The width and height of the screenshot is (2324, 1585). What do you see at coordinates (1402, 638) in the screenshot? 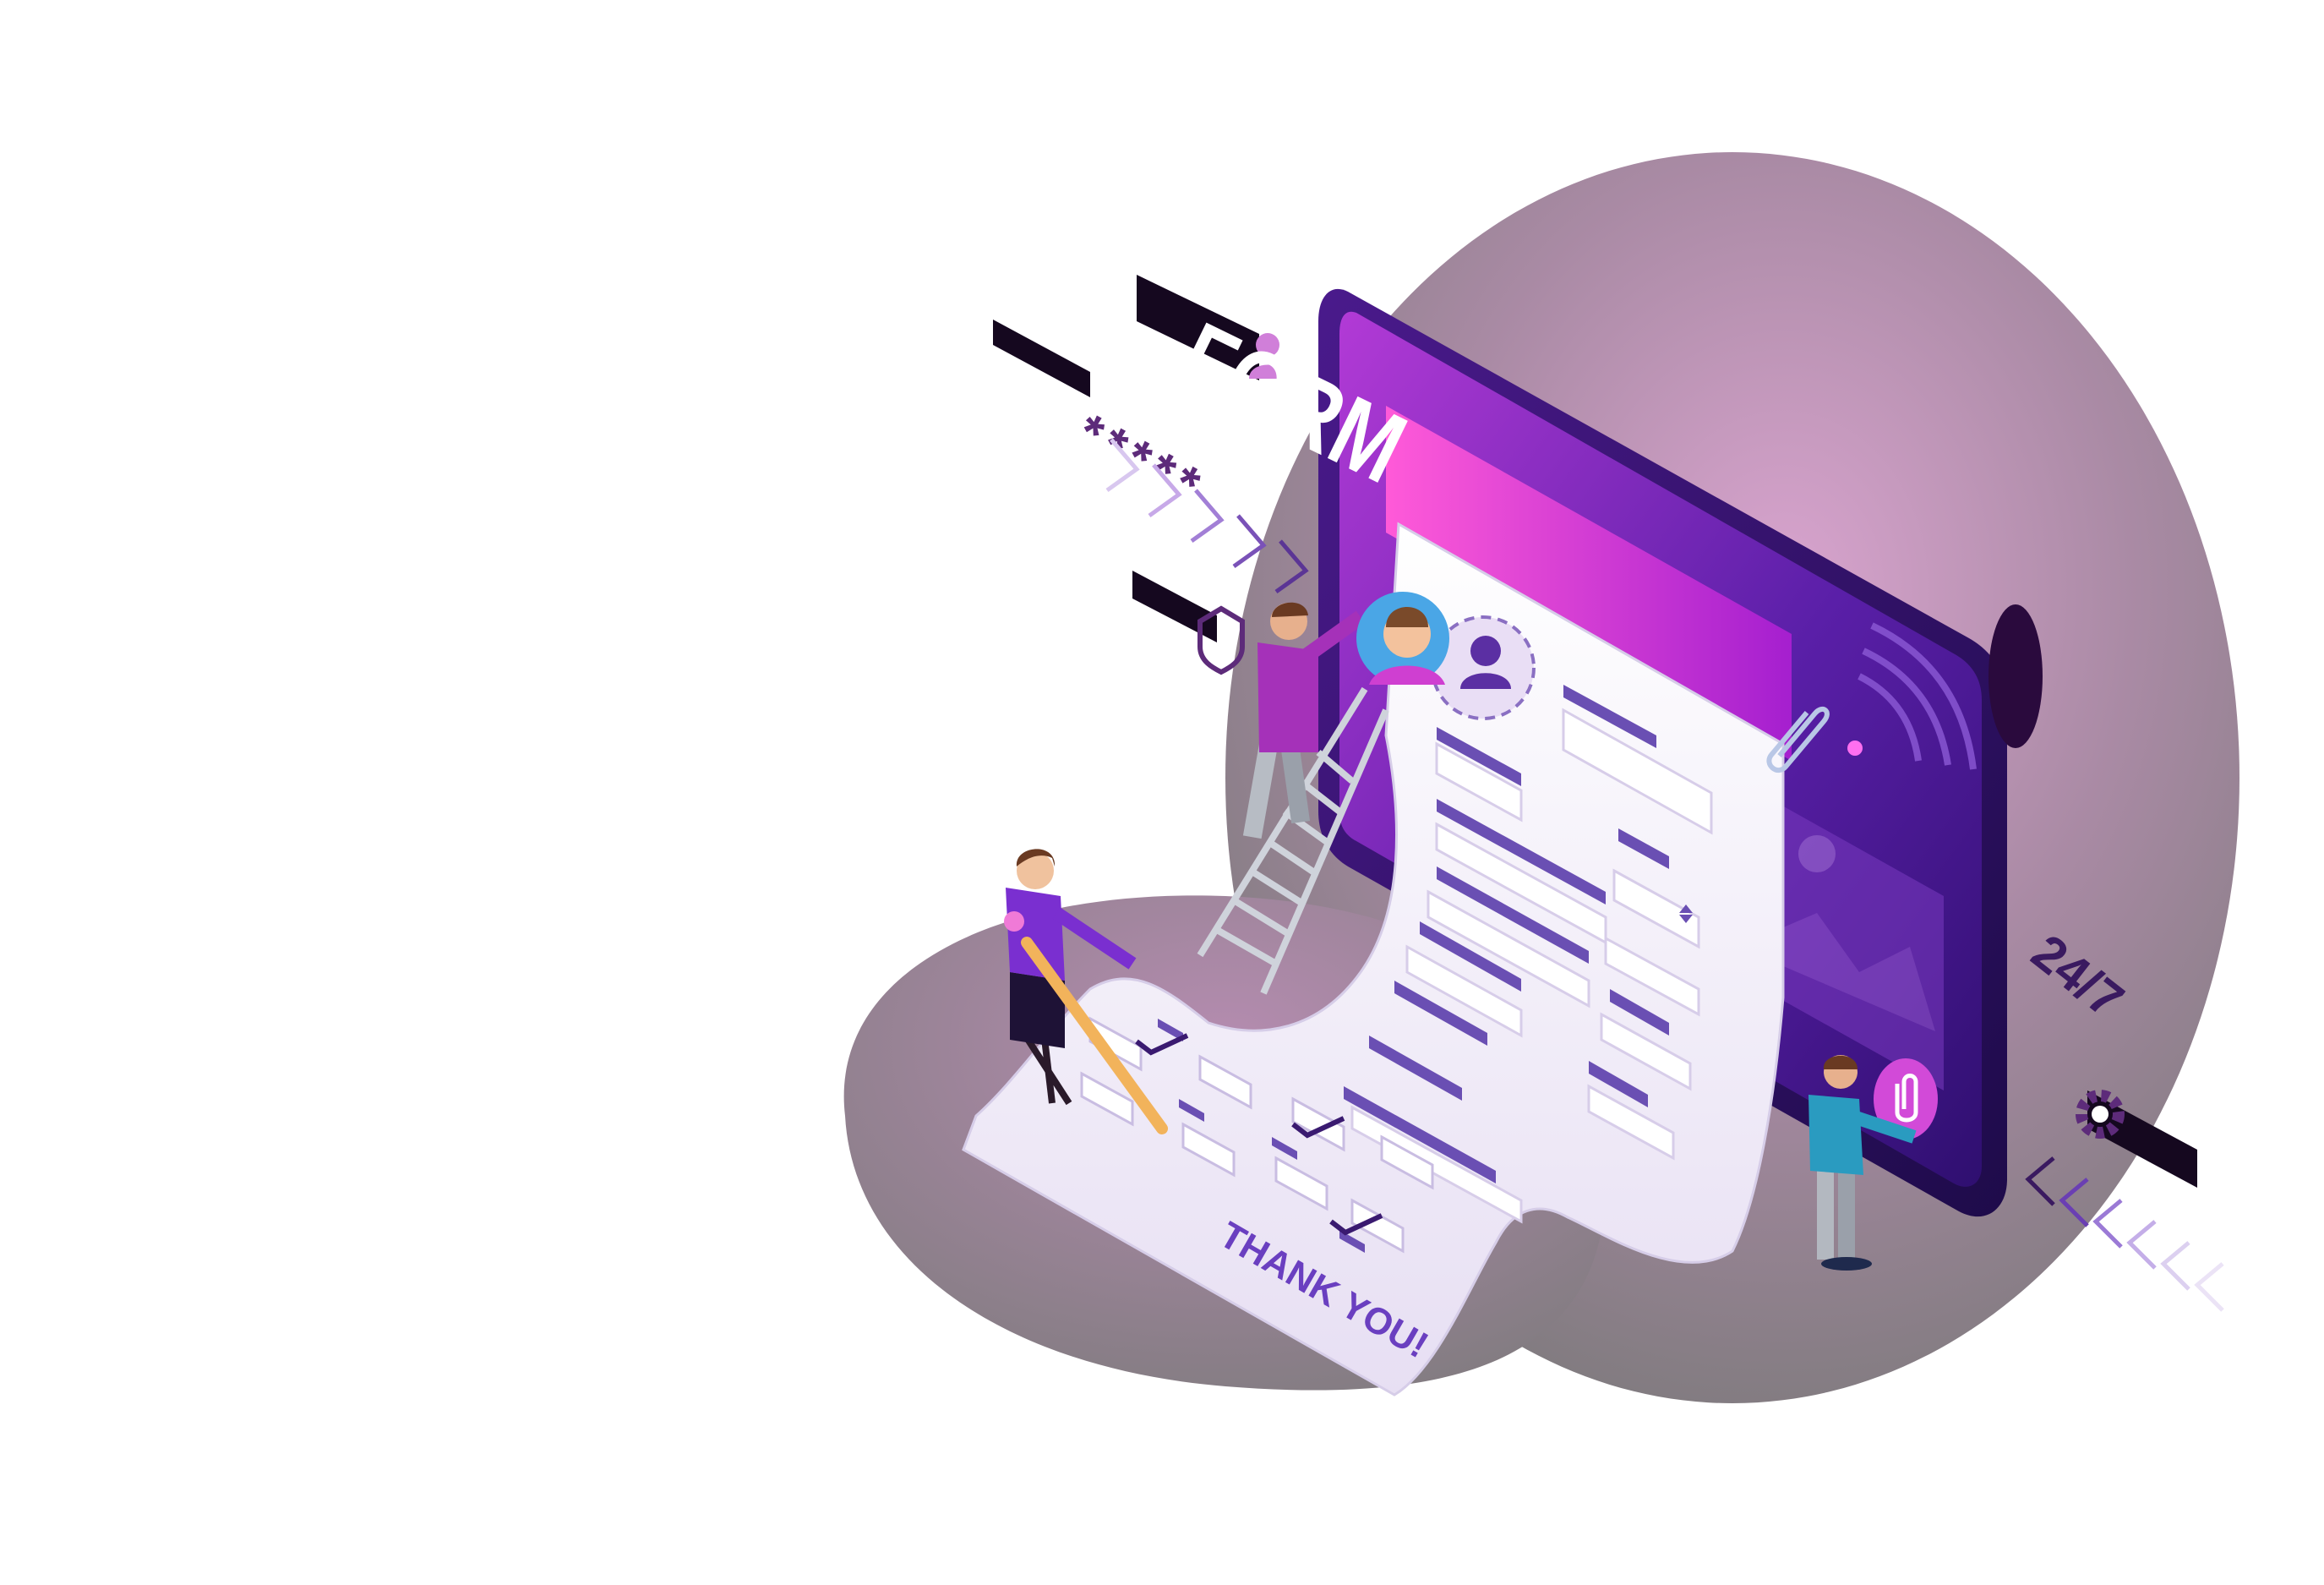
I see `avatar-badge` at bounding box center [1402, 638].